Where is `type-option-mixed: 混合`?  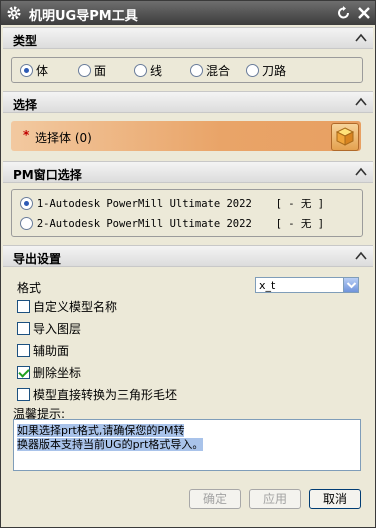
type-option-mixed: 混合 is located at coordinates (210, 70).